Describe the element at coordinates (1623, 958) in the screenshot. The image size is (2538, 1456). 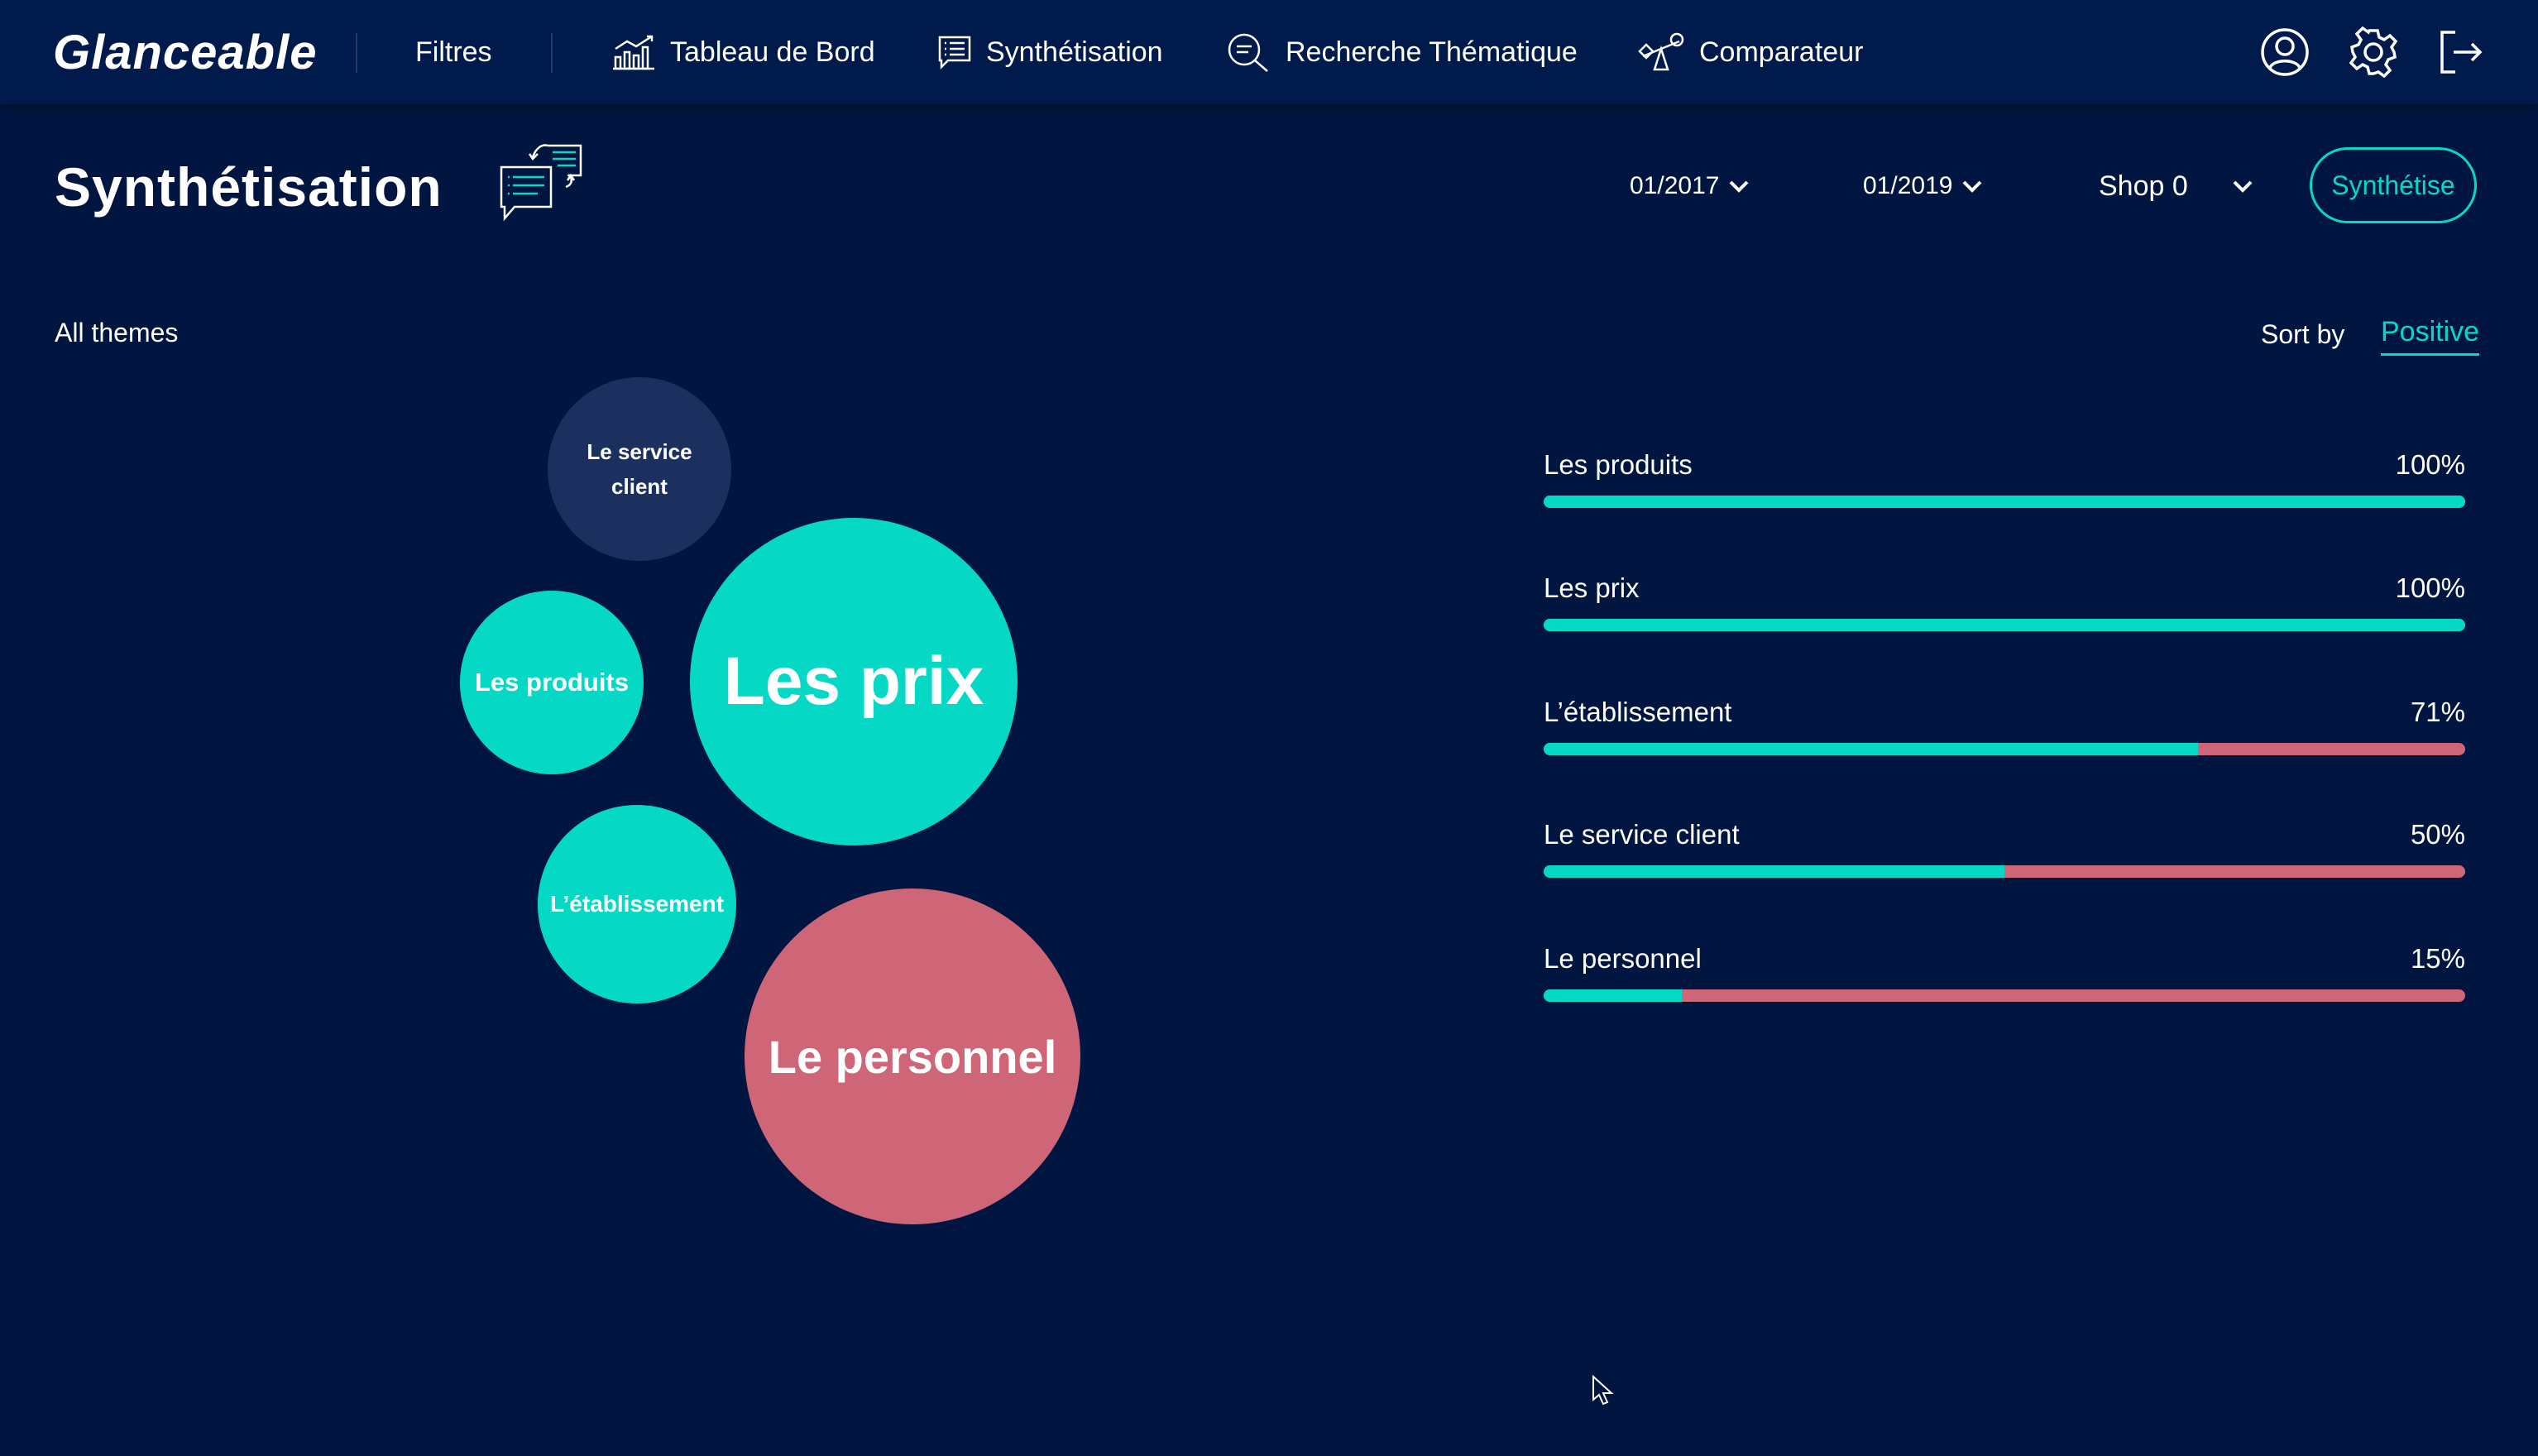
I see `theme-bar-label: Le personnel` at that location.